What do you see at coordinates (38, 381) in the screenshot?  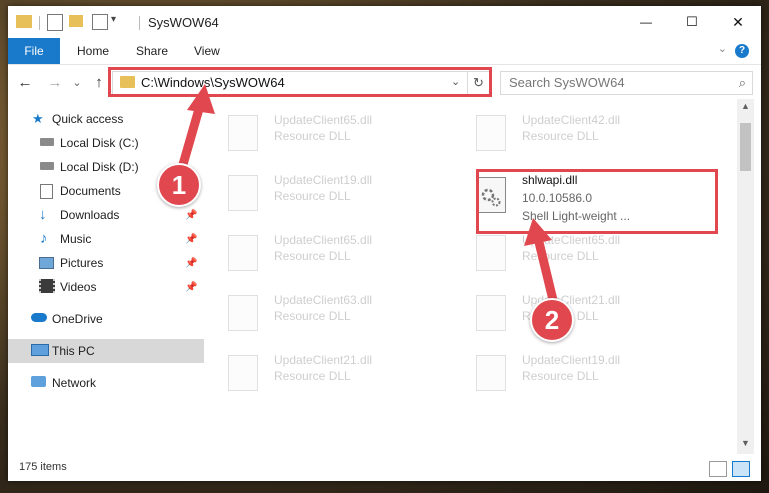 I see `network-icon` at bounding box center [38, 381].